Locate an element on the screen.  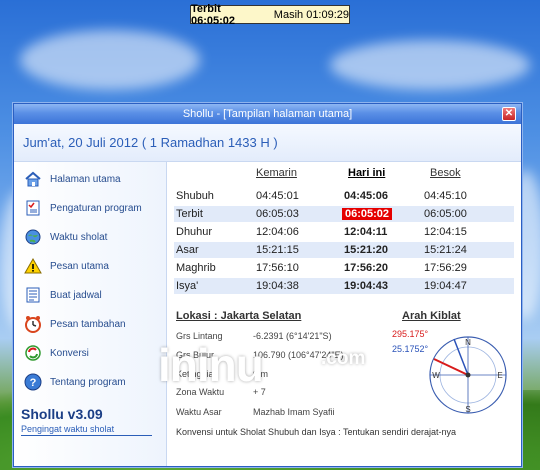
time-besok: 06:05:00 is located at coordinates (445, 214).